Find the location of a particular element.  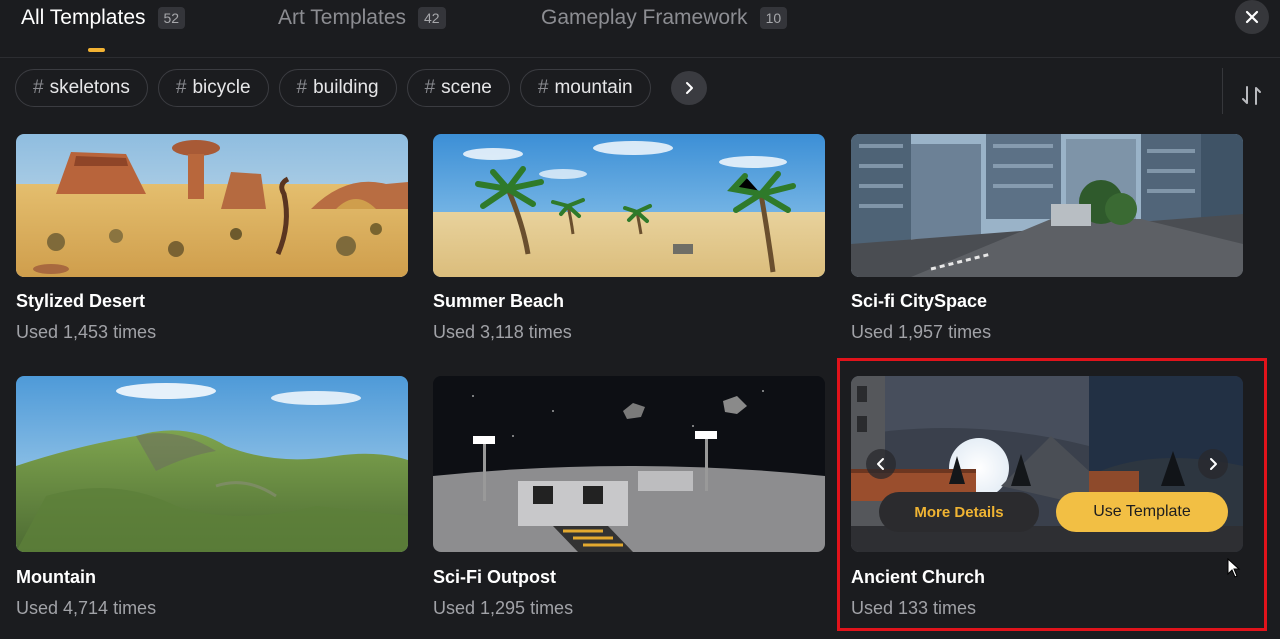

tab-count-badge: 10 is located at coordinates (773, 18).